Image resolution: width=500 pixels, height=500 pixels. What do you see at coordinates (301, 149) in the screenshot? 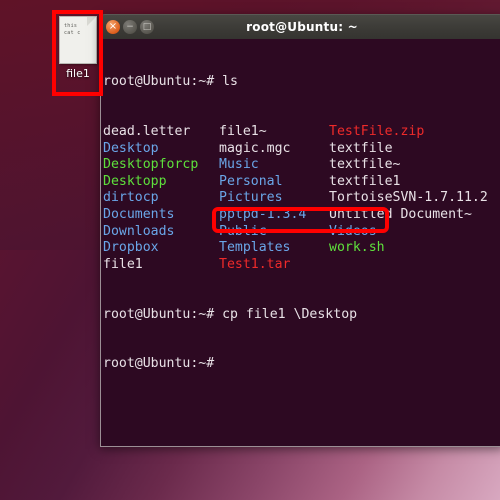
I see `ls-row: Desktop magic.mgc textfile` at bounding box center [301, 149].